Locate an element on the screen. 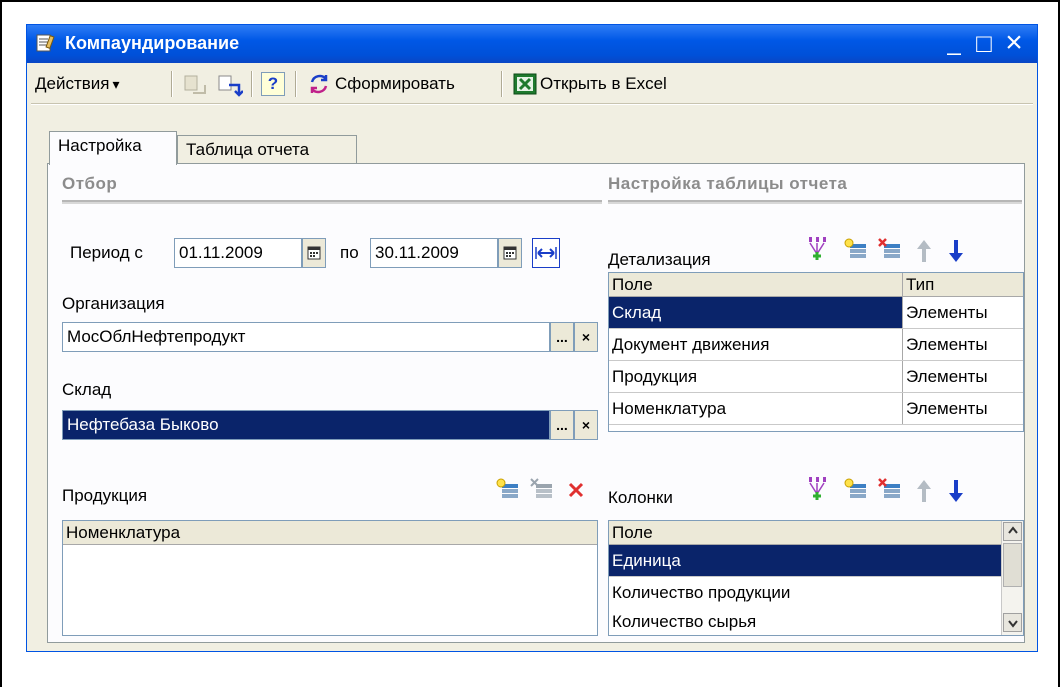 The height and width of the screenshot is (687, 1060). tab-settings: Настройка is located at coordinates (113, 148).